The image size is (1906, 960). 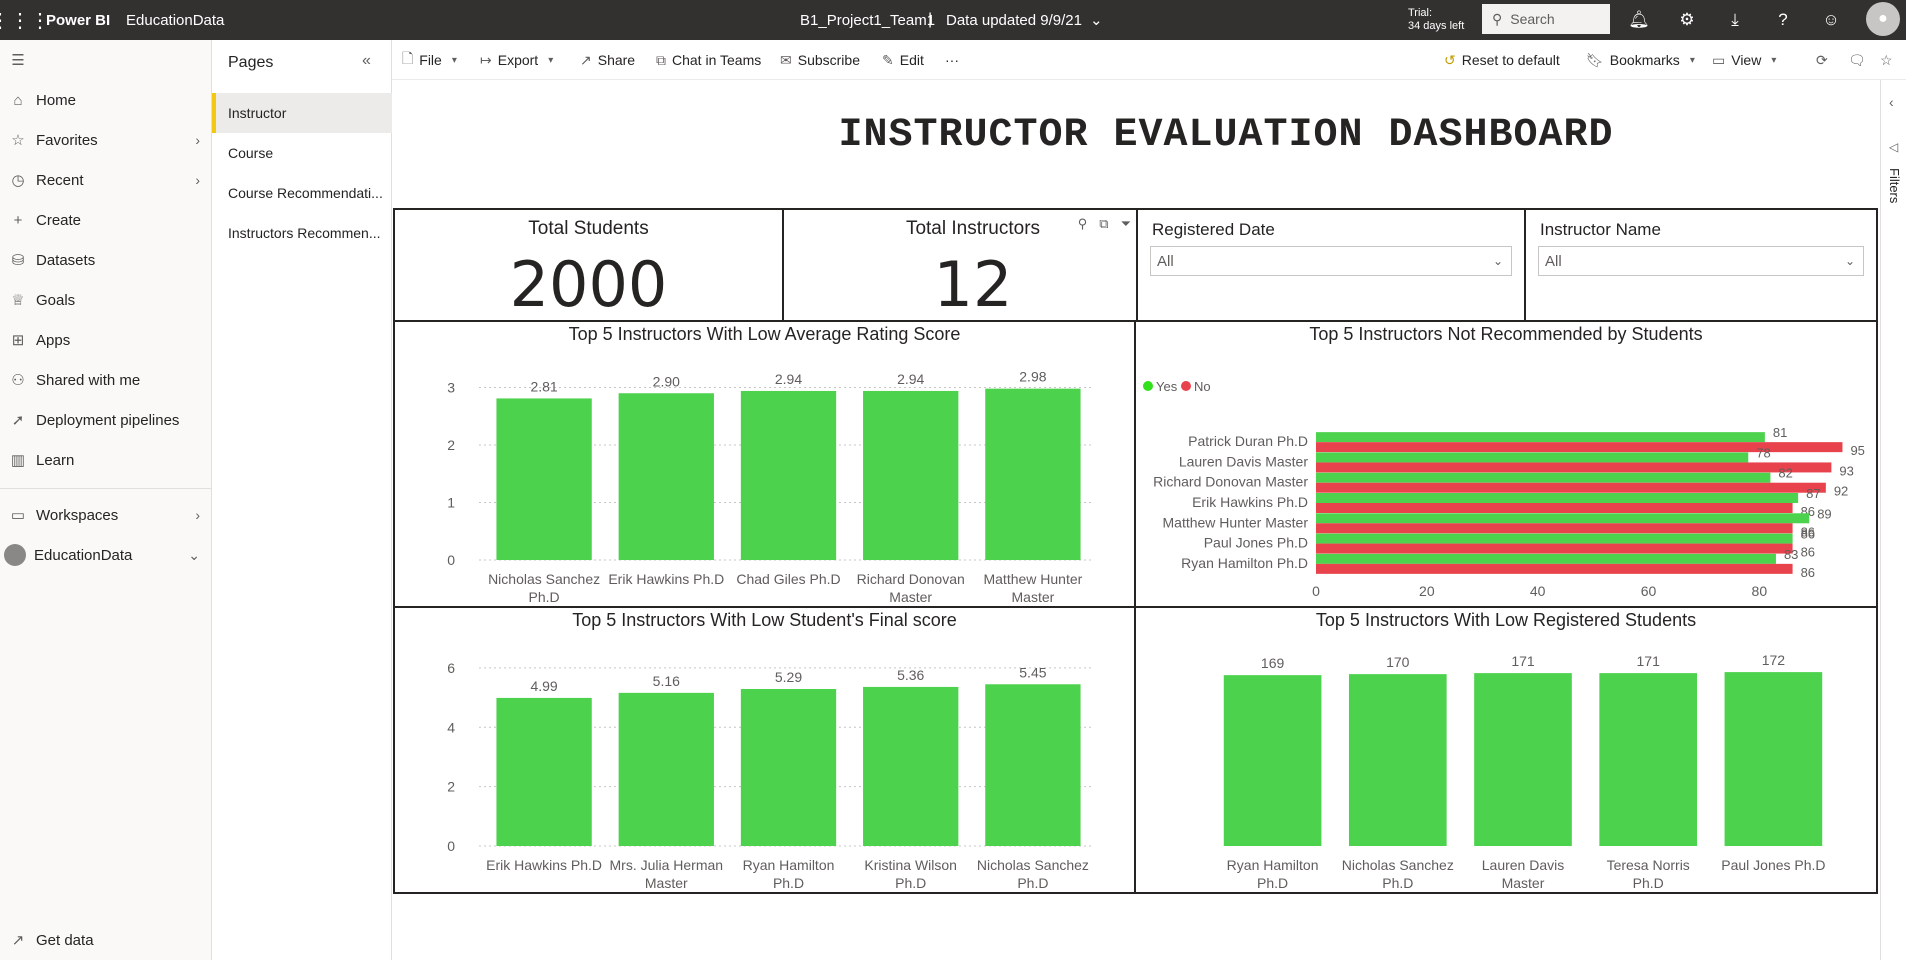 I want to click on slicer-instructor-name: Instructor Name All ⌄, so click(x=1701, y=266).